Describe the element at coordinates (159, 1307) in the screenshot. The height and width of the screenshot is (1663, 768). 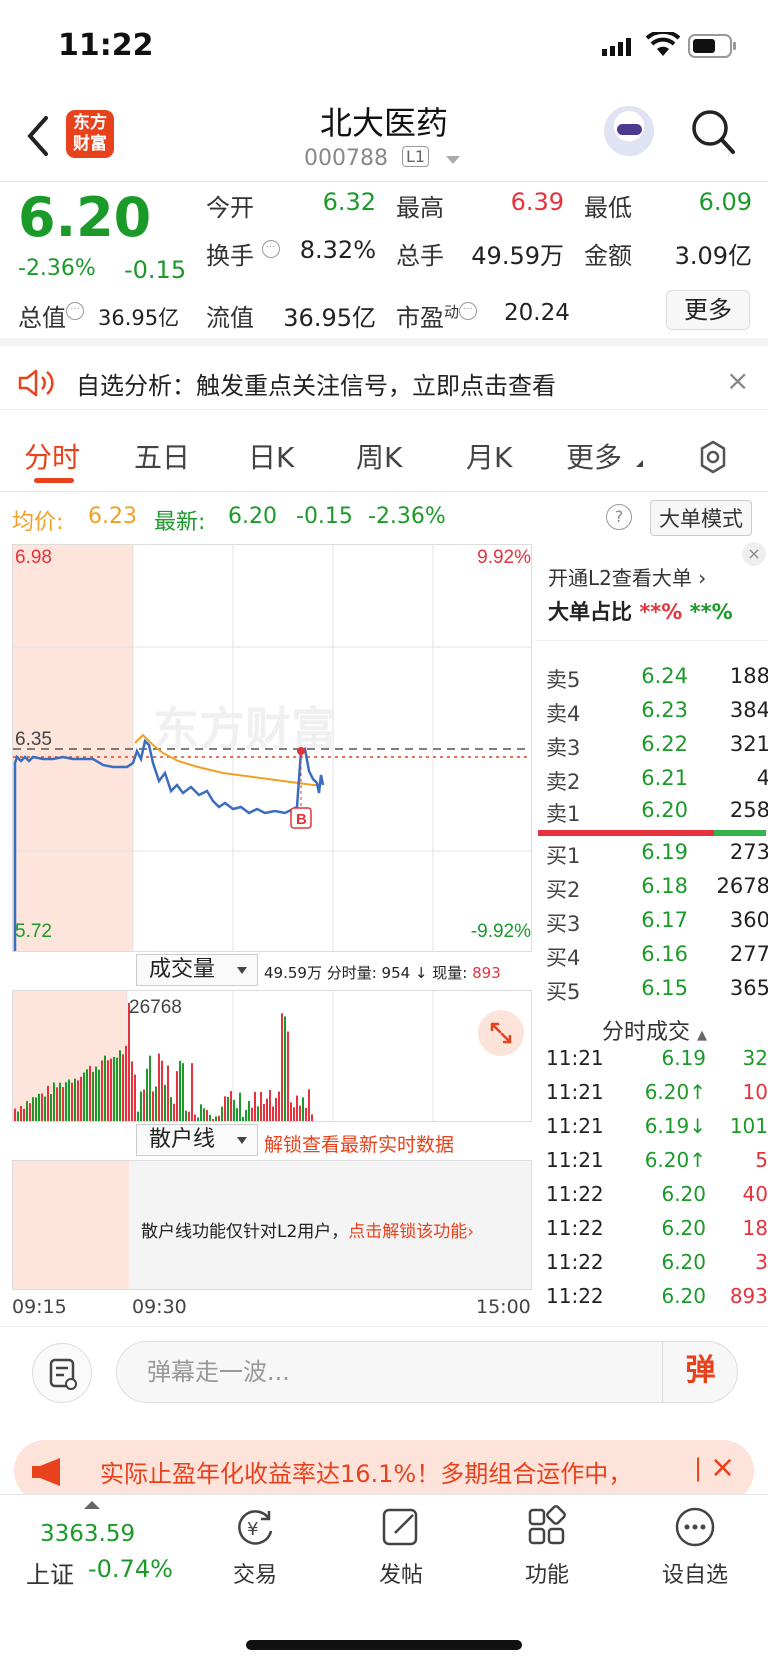
I see `time-open: 09:30` at that location.